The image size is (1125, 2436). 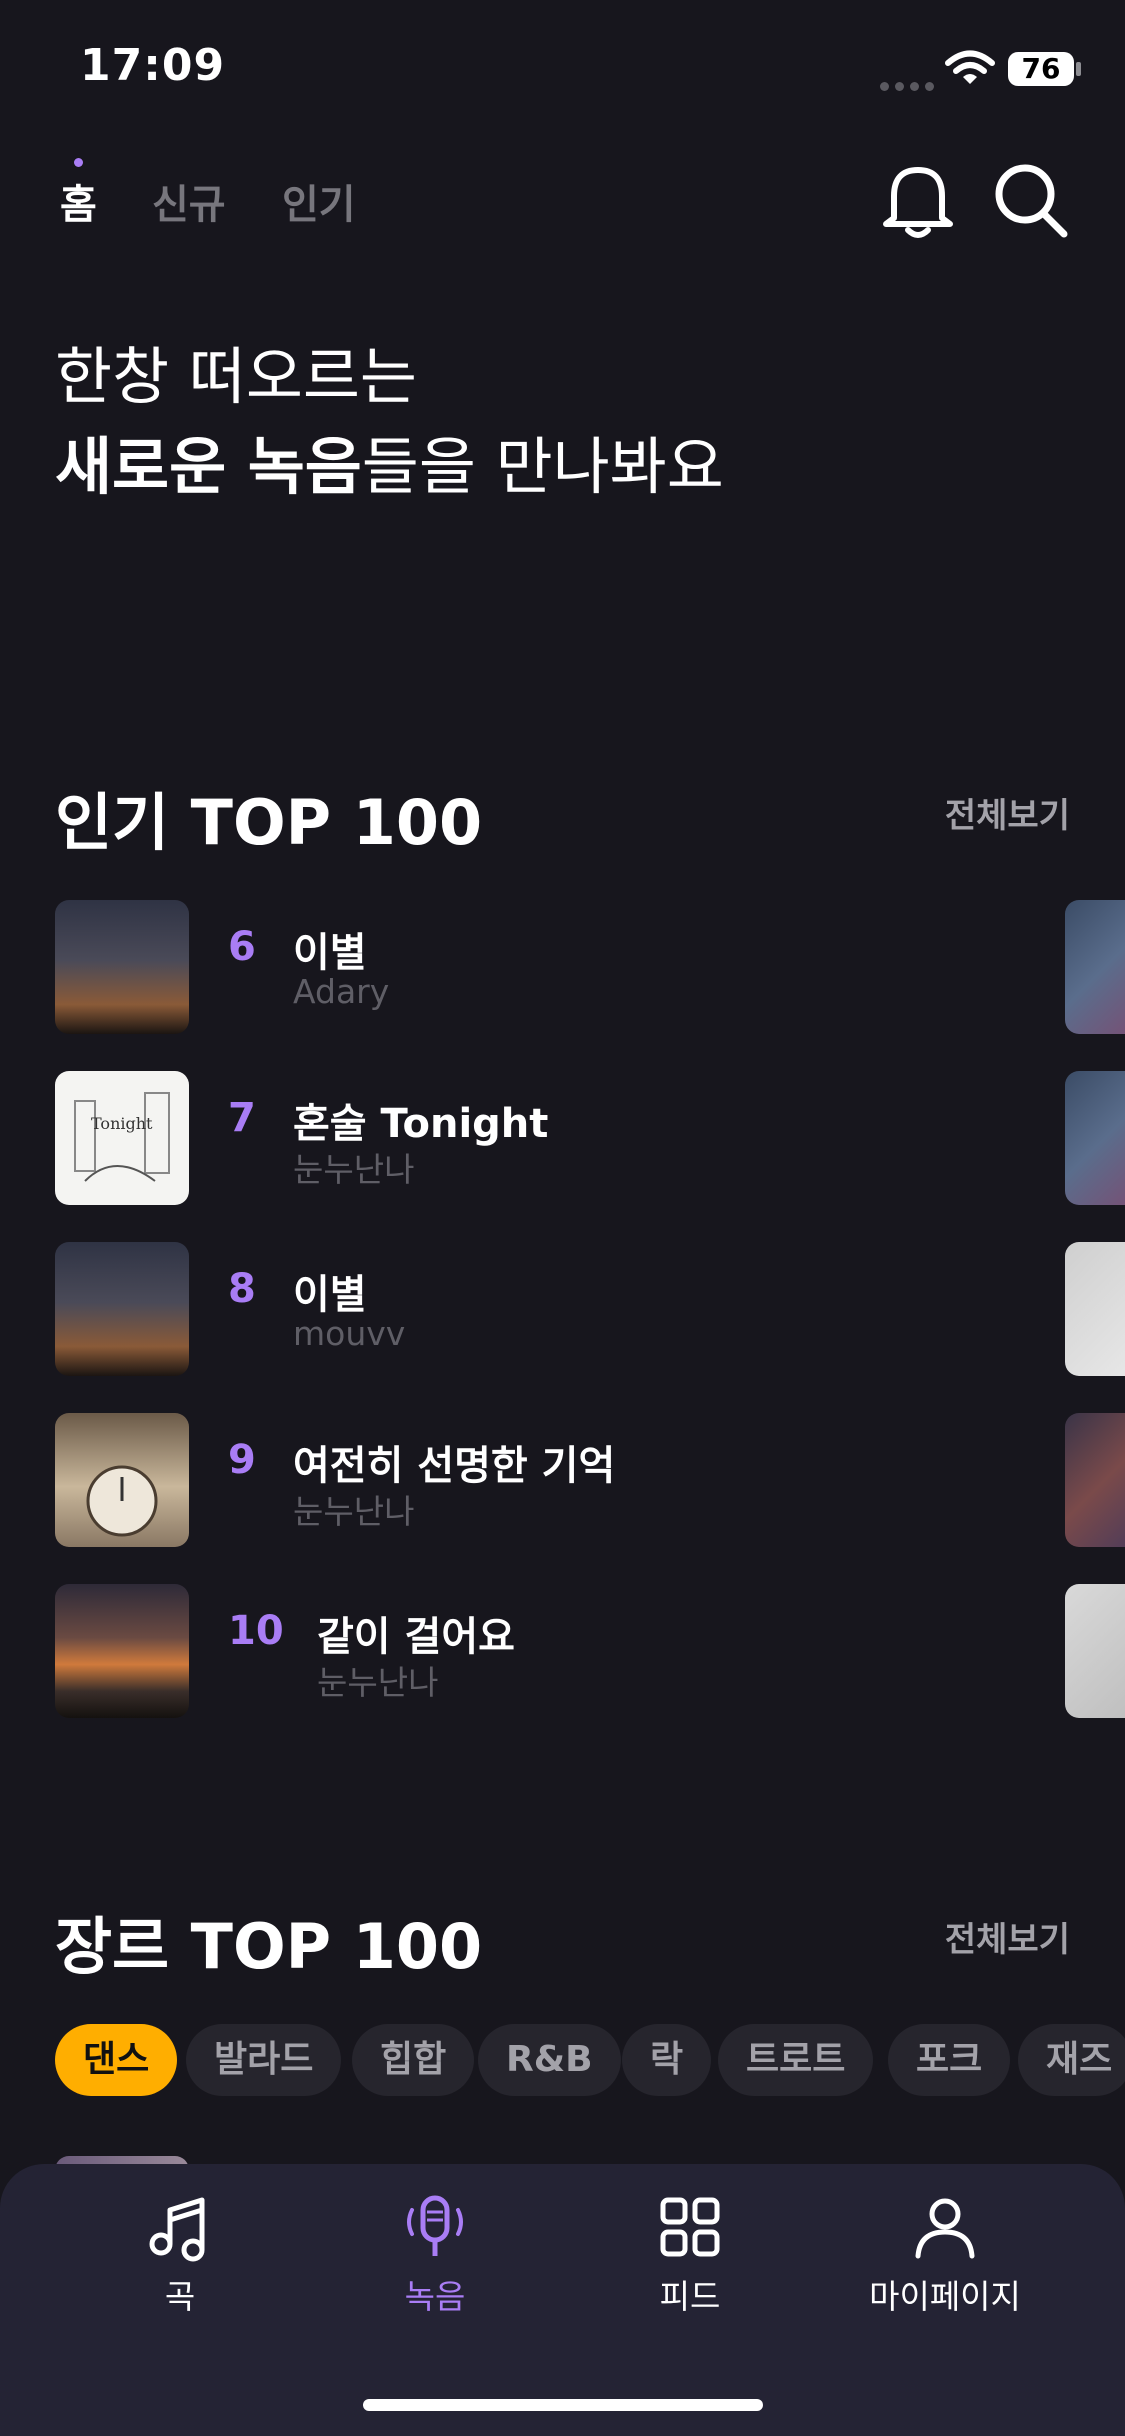 I want to click on chart-row-6: 6 이별 Adary, so click(x=590, y=967).